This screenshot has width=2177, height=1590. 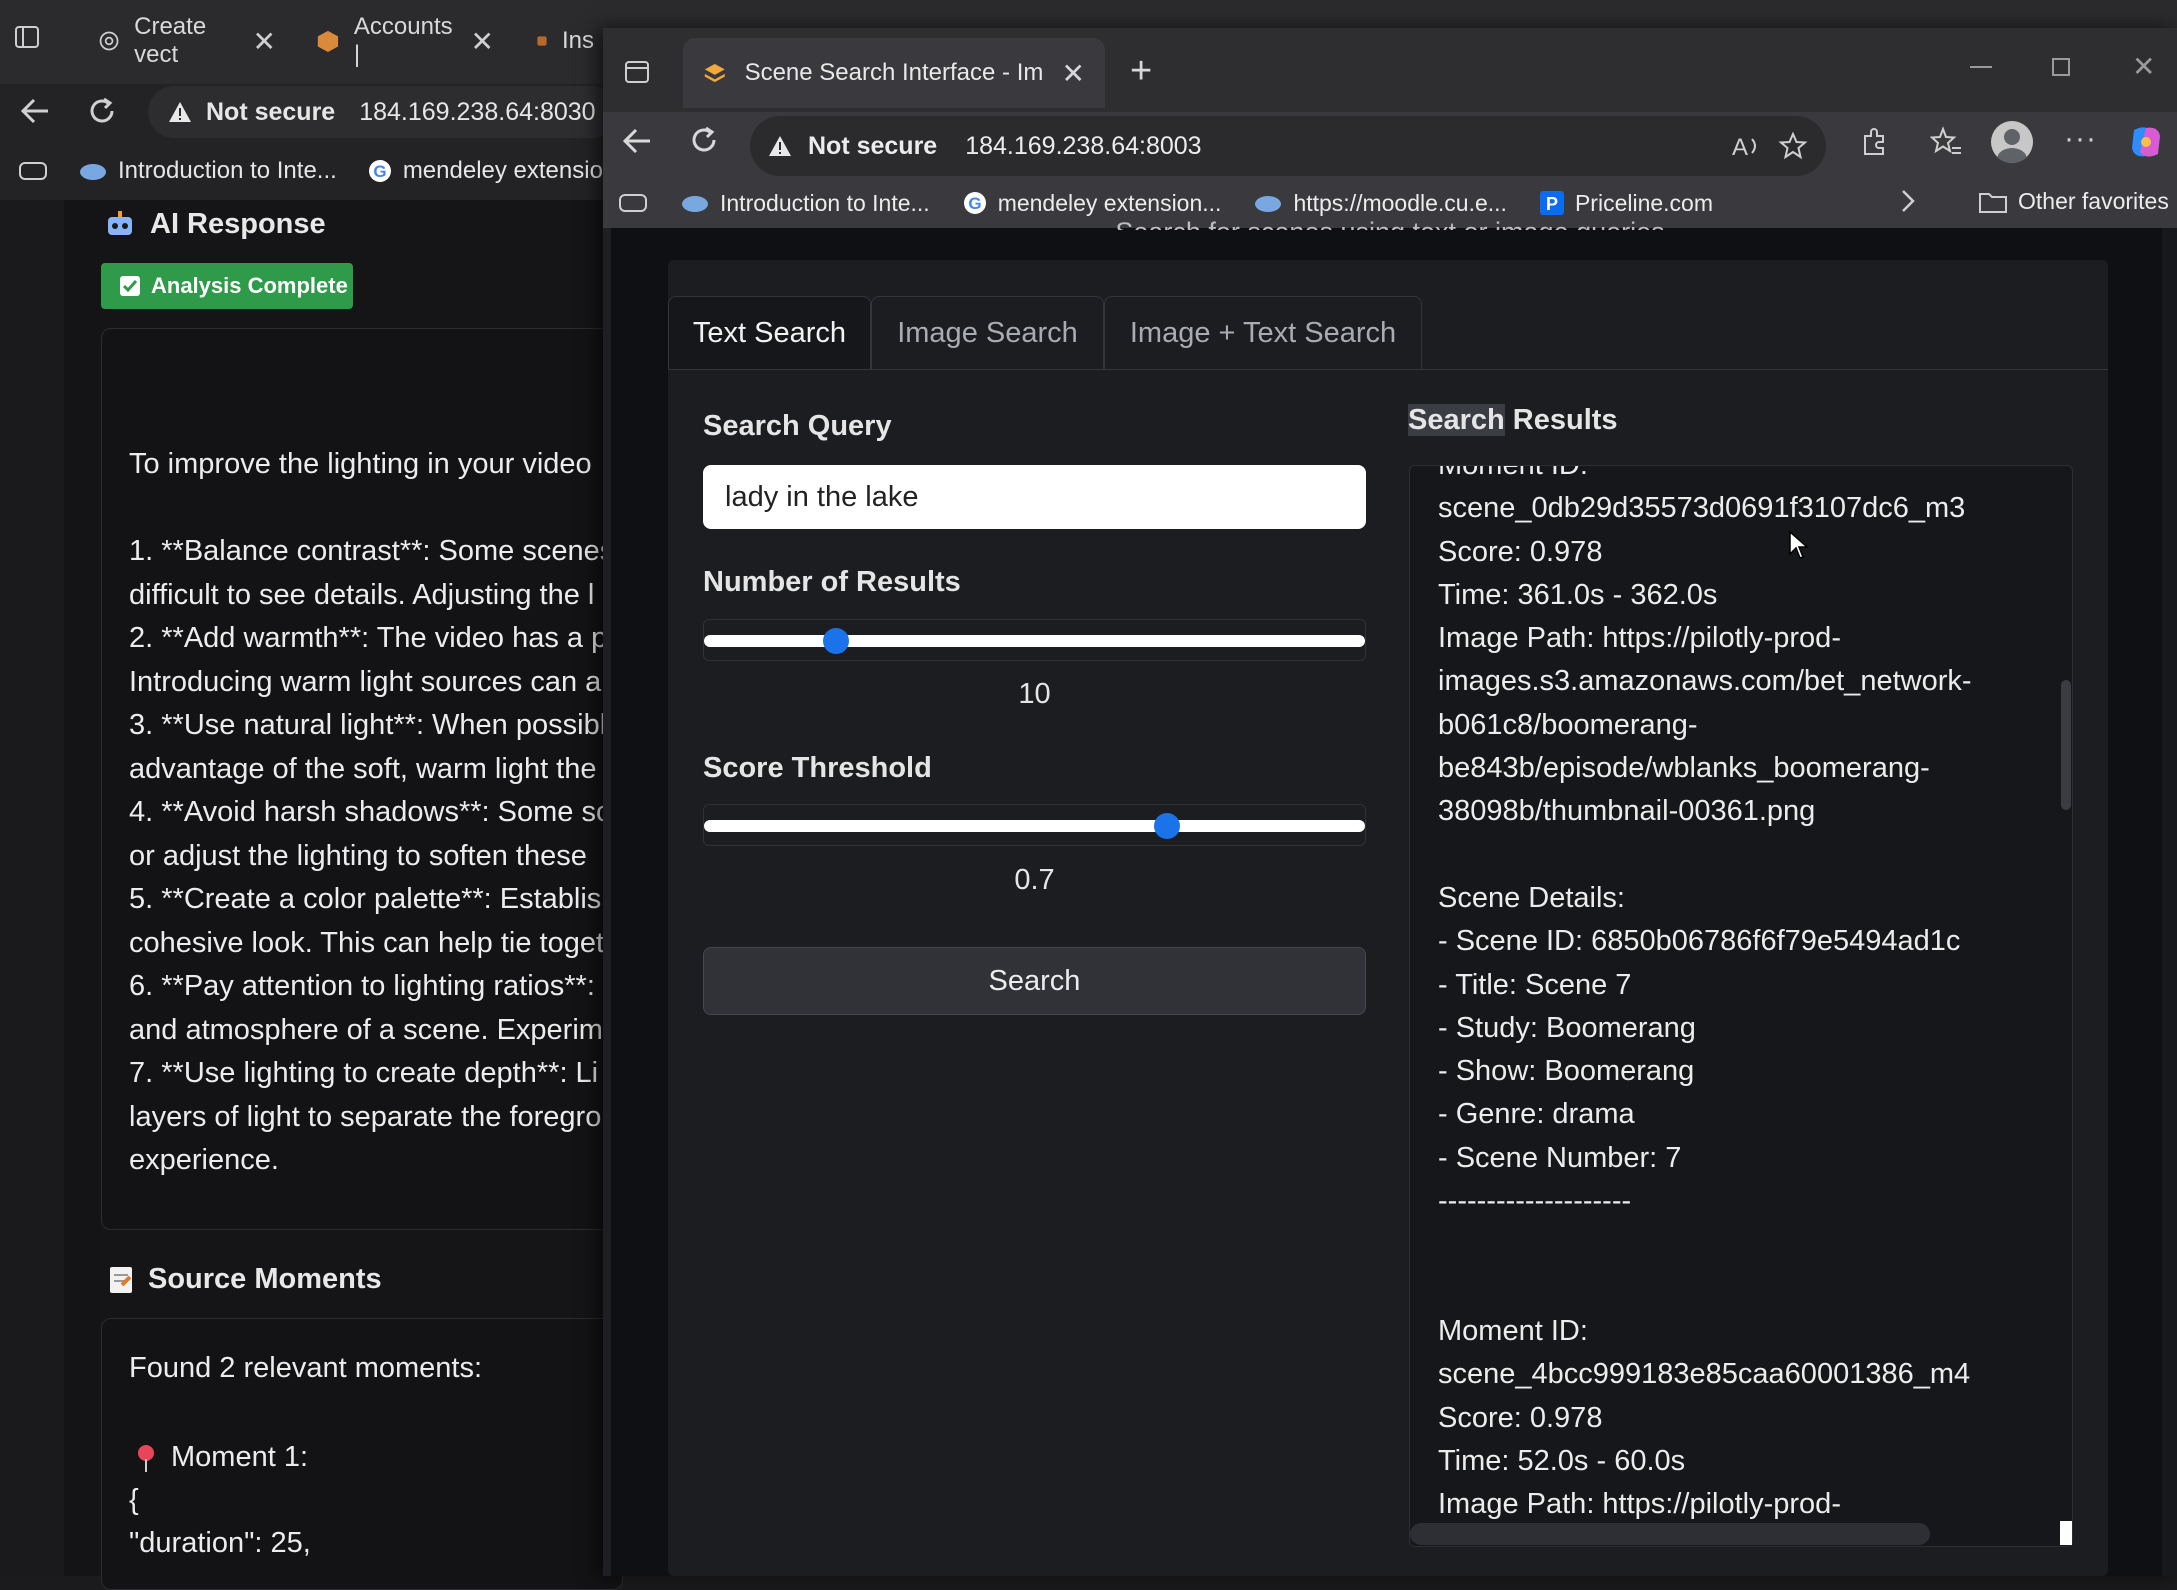 What do you see at coordinates (769, 333) in the screenshot?
I see `tab-text-search: Text Search` at bounding box center [769, 333].